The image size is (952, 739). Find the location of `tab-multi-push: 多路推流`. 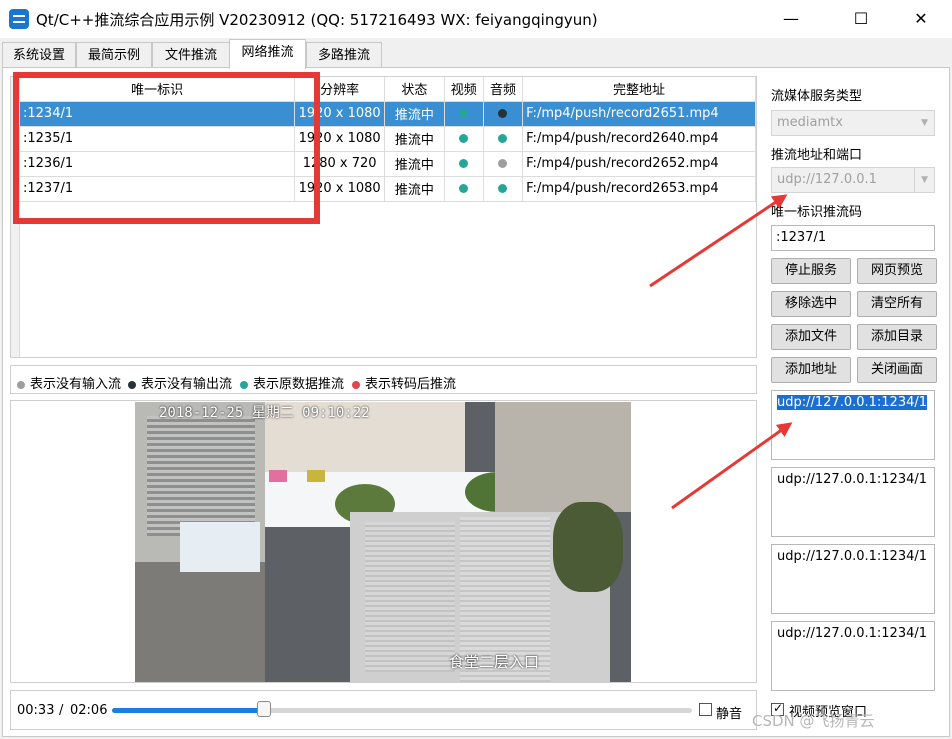

tab-multi-push: 多路推流 is located at coordinates (344, 55).